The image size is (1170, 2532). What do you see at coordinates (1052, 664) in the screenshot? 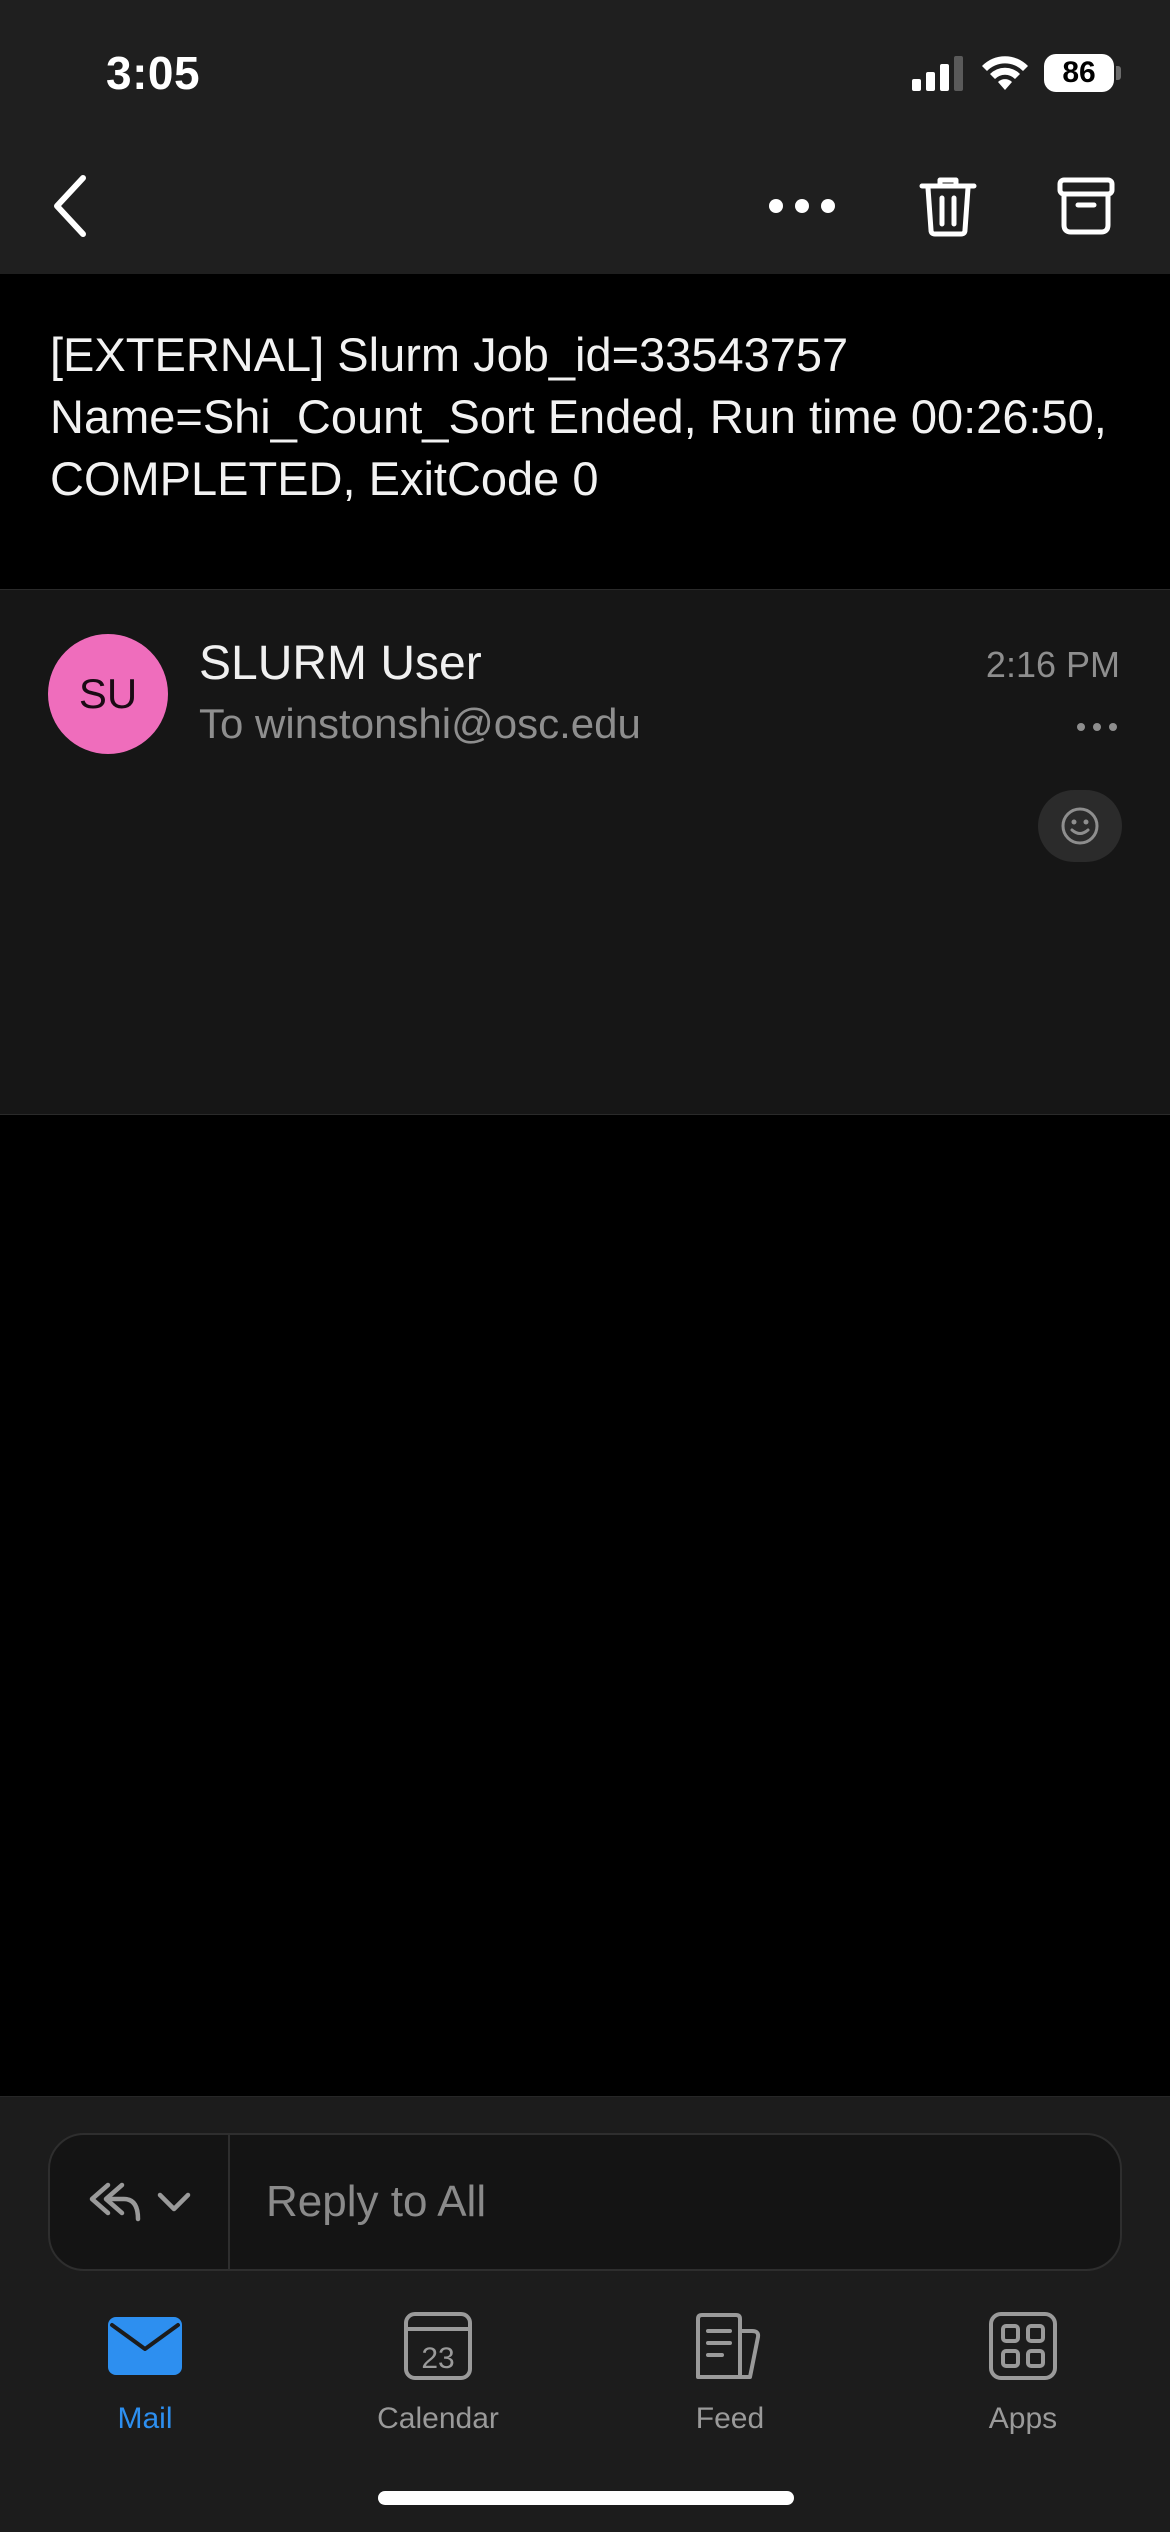
I see `message-time: 2:16 PM` at bounding box center [1052, 664].